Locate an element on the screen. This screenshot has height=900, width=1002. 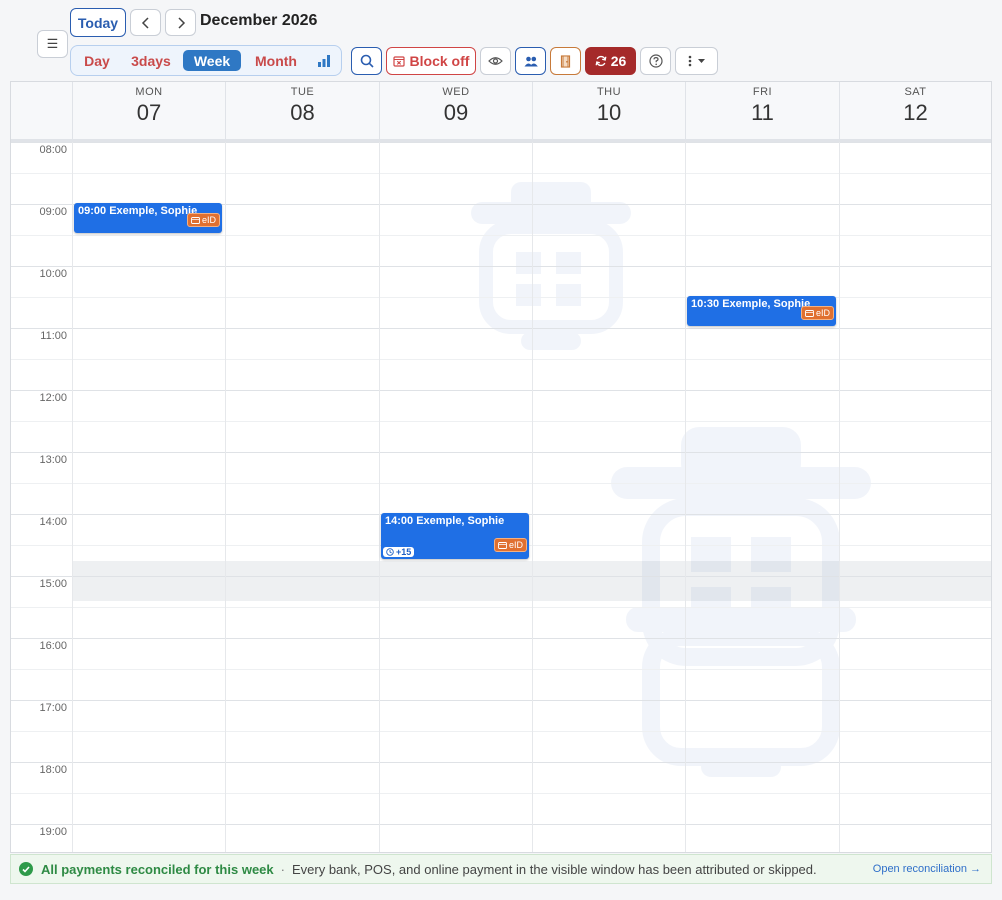
extra-duration-badge: +15 is located at coordinates (399, 552).